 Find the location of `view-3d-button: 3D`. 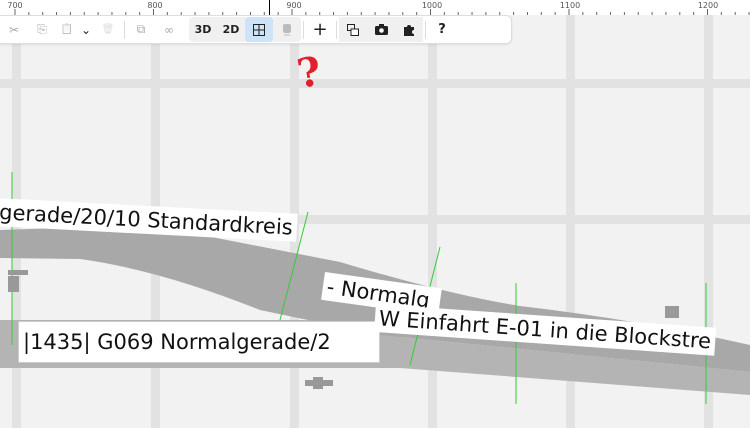

view-3d-button: 3D is located at coordinates (203, 29).